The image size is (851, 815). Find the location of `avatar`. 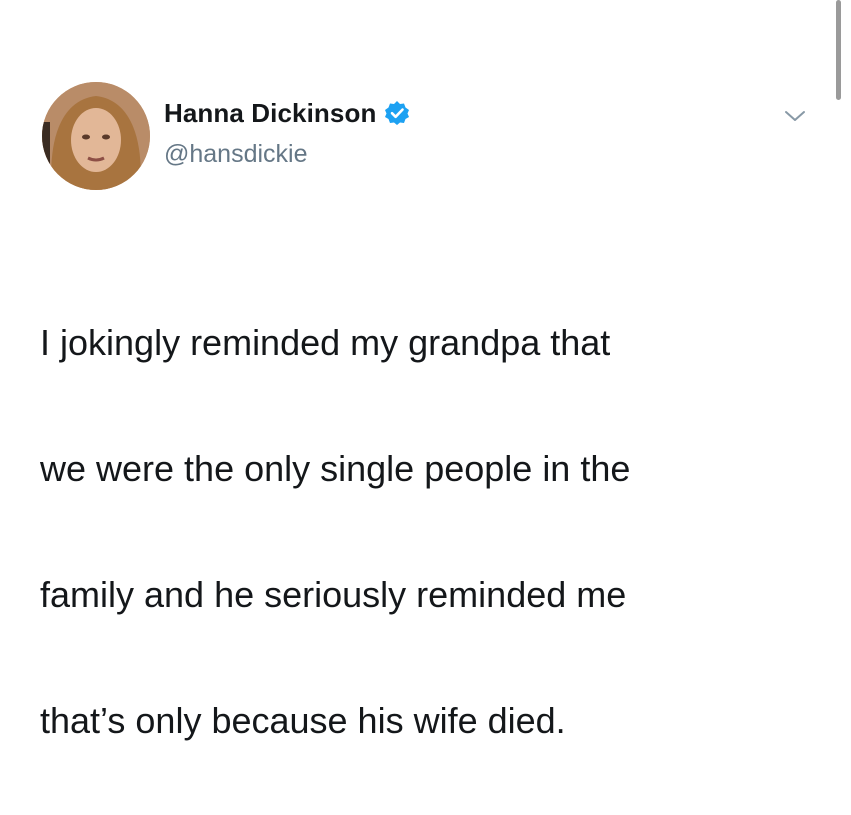

avatar is located at coordinates (96, 136).